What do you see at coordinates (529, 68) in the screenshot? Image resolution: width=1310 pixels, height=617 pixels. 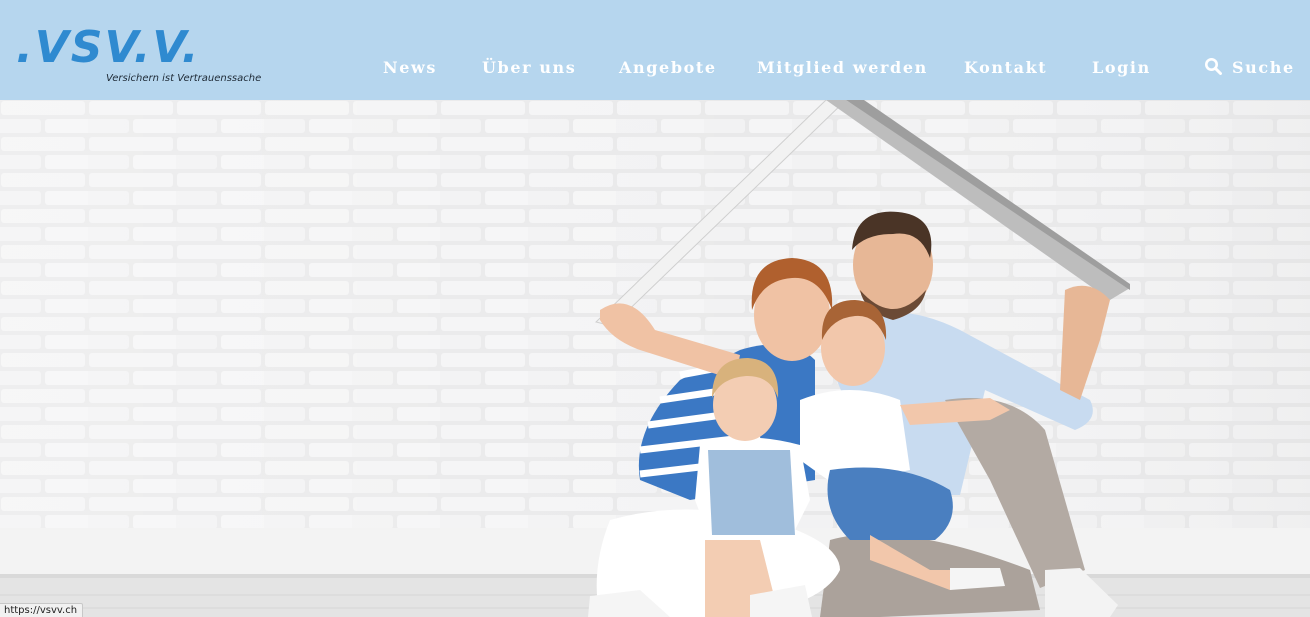 I see `nav-item-ueber-uns: Über uns` at bounding box center [529, 68].